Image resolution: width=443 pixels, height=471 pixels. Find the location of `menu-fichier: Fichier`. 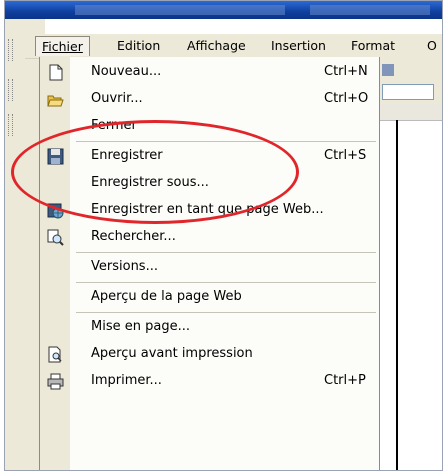

menu-fichier: Fichier is located at coordinates (62, 46).